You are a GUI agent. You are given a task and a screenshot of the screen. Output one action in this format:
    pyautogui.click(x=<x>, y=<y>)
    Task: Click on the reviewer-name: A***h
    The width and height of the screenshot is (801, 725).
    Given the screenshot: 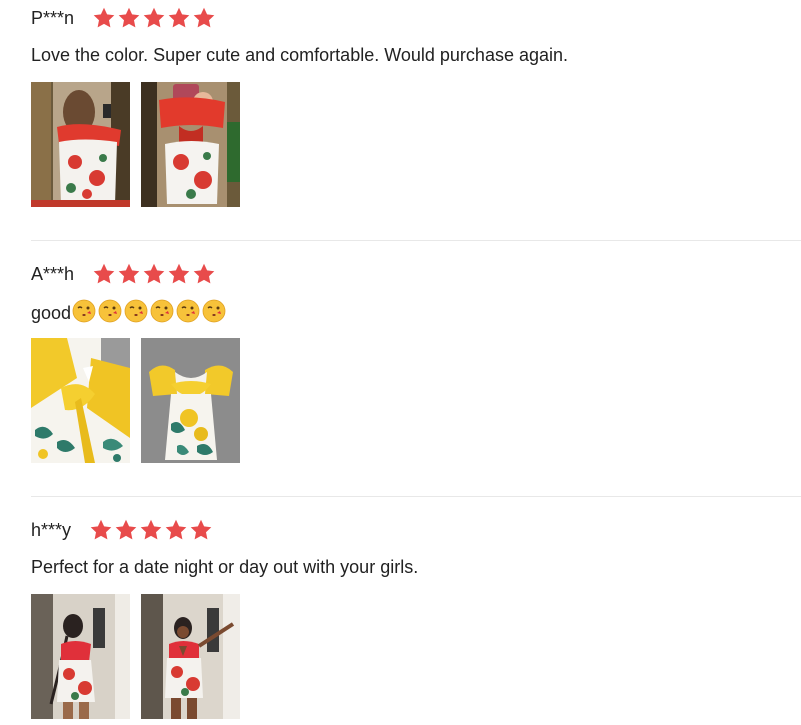 What is the action you would take?
    pyautogui.click(x=53, y=274)
    